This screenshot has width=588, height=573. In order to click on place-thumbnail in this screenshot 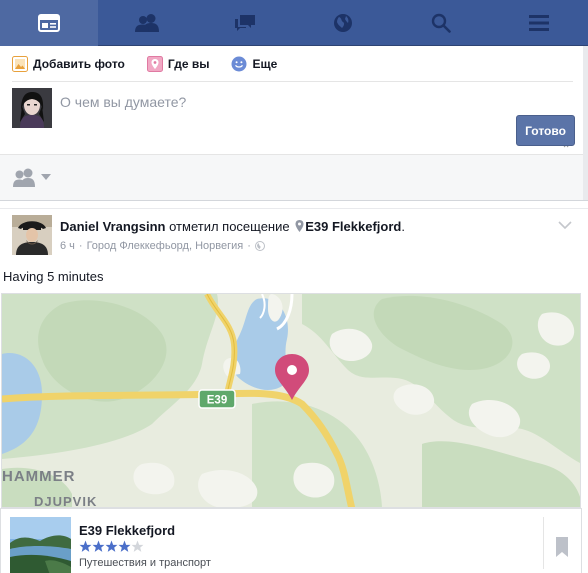, I will do `click(40, 545)`.